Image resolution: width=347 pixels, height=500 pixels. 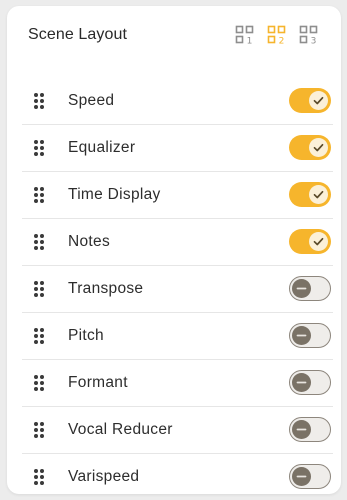 What do you see at coordinates (177, 335) in the screenshot?
I see `list-item: Pitch` at bounding box center [177, 335].